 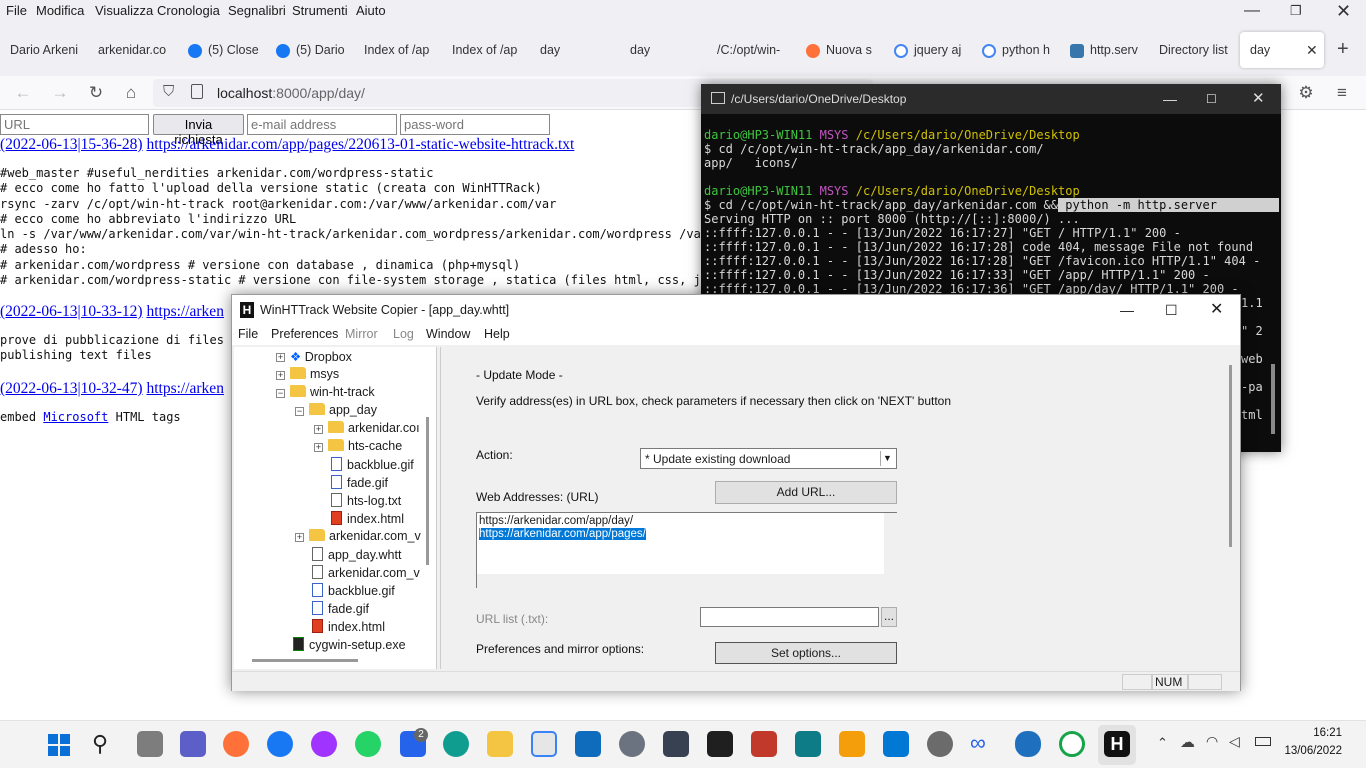 What do you see at coordinates (837, 50) in the screenshot?
I see `tab-item: Nuova s` at bounding box center [837, 50].